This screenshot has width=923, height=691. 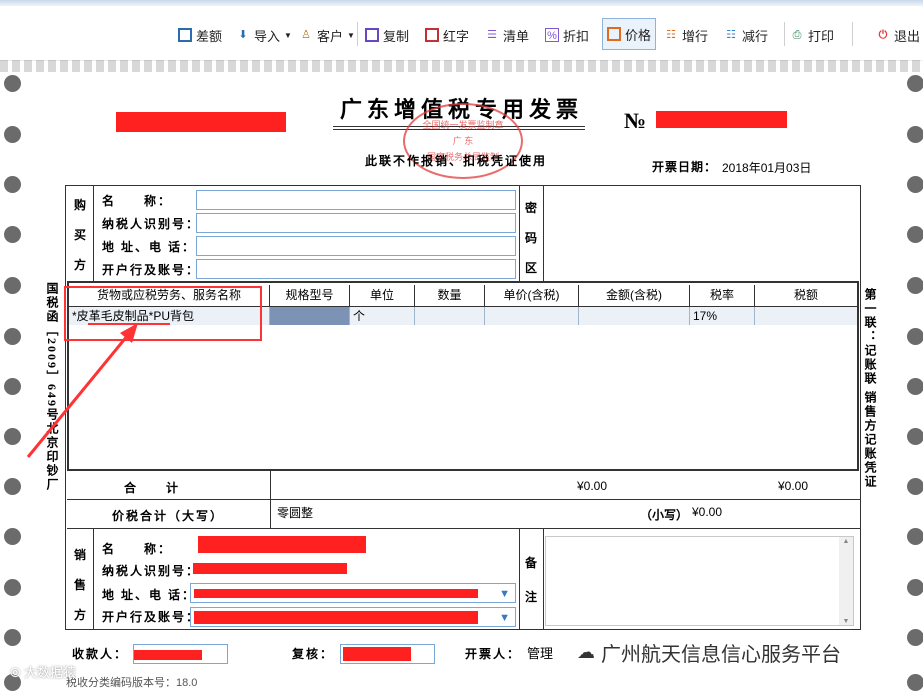 I want to click on cell-tax, so click(x=806, y=316).